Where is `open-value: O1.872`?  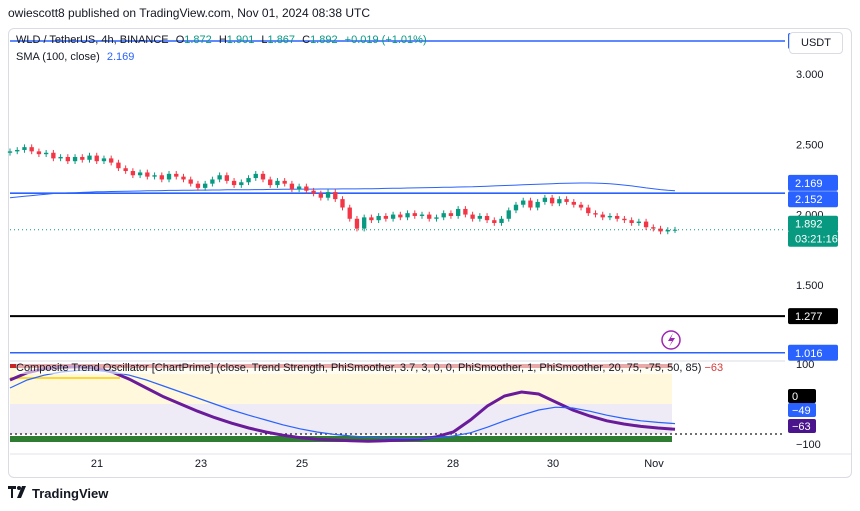
open-value: O1.872 is located at coordinates (194, 40).